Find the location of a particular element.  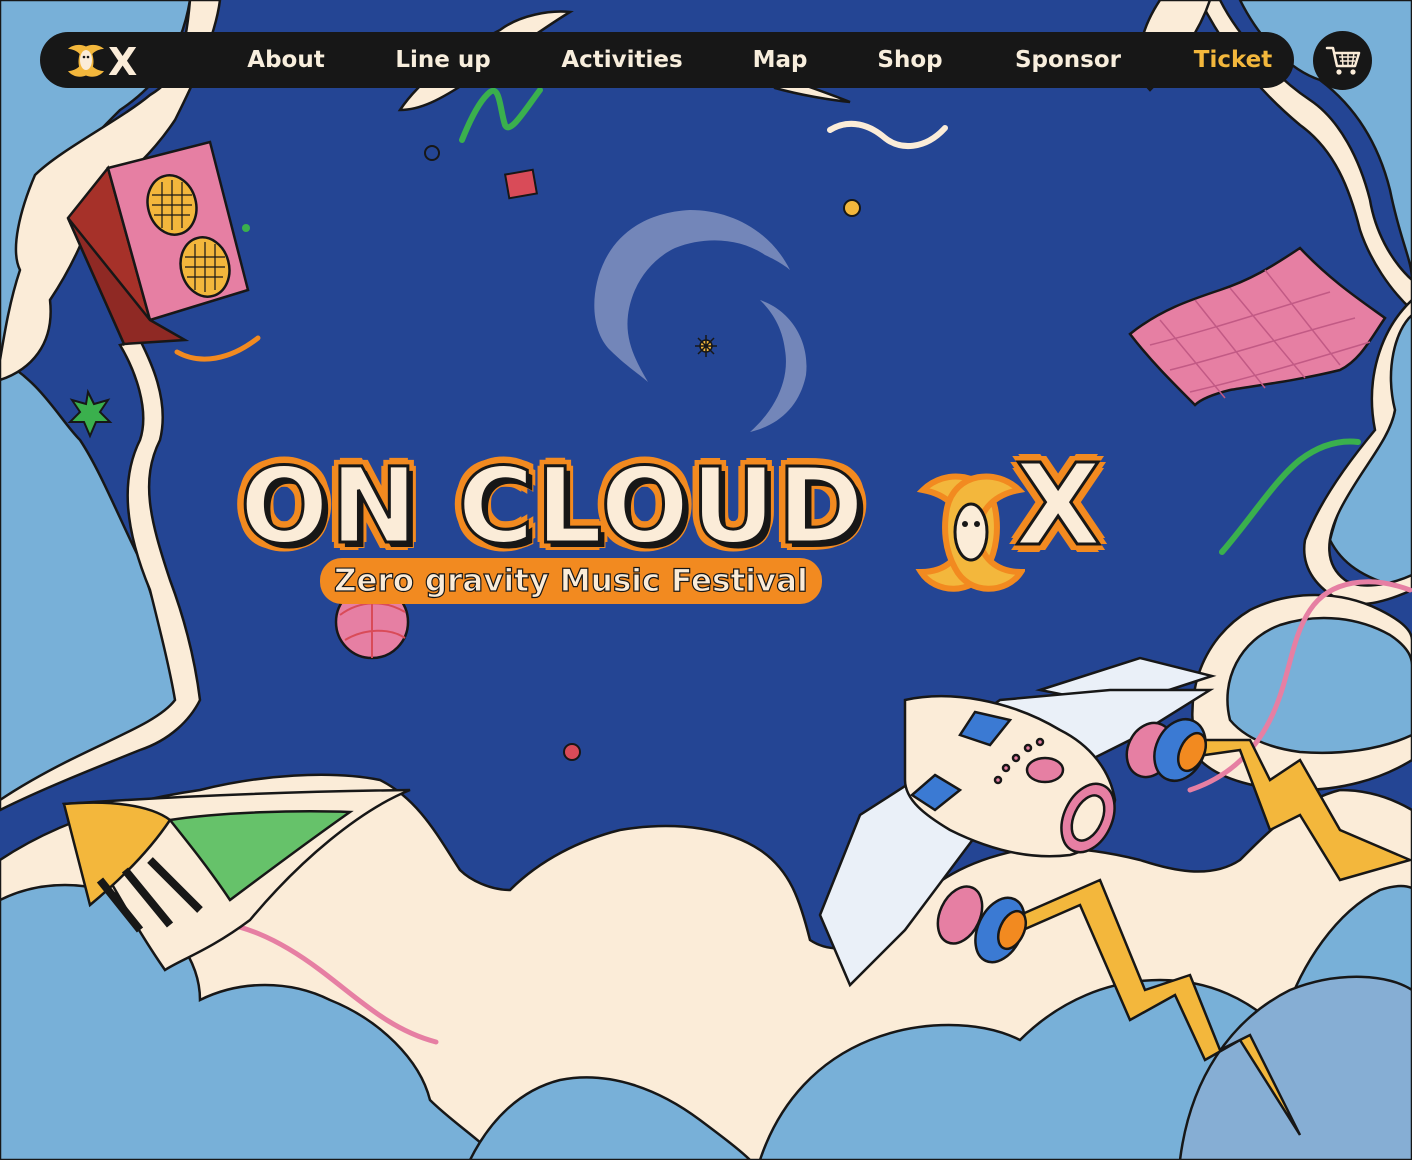

hero-title-x: X is located at coordinates (1057, 506).